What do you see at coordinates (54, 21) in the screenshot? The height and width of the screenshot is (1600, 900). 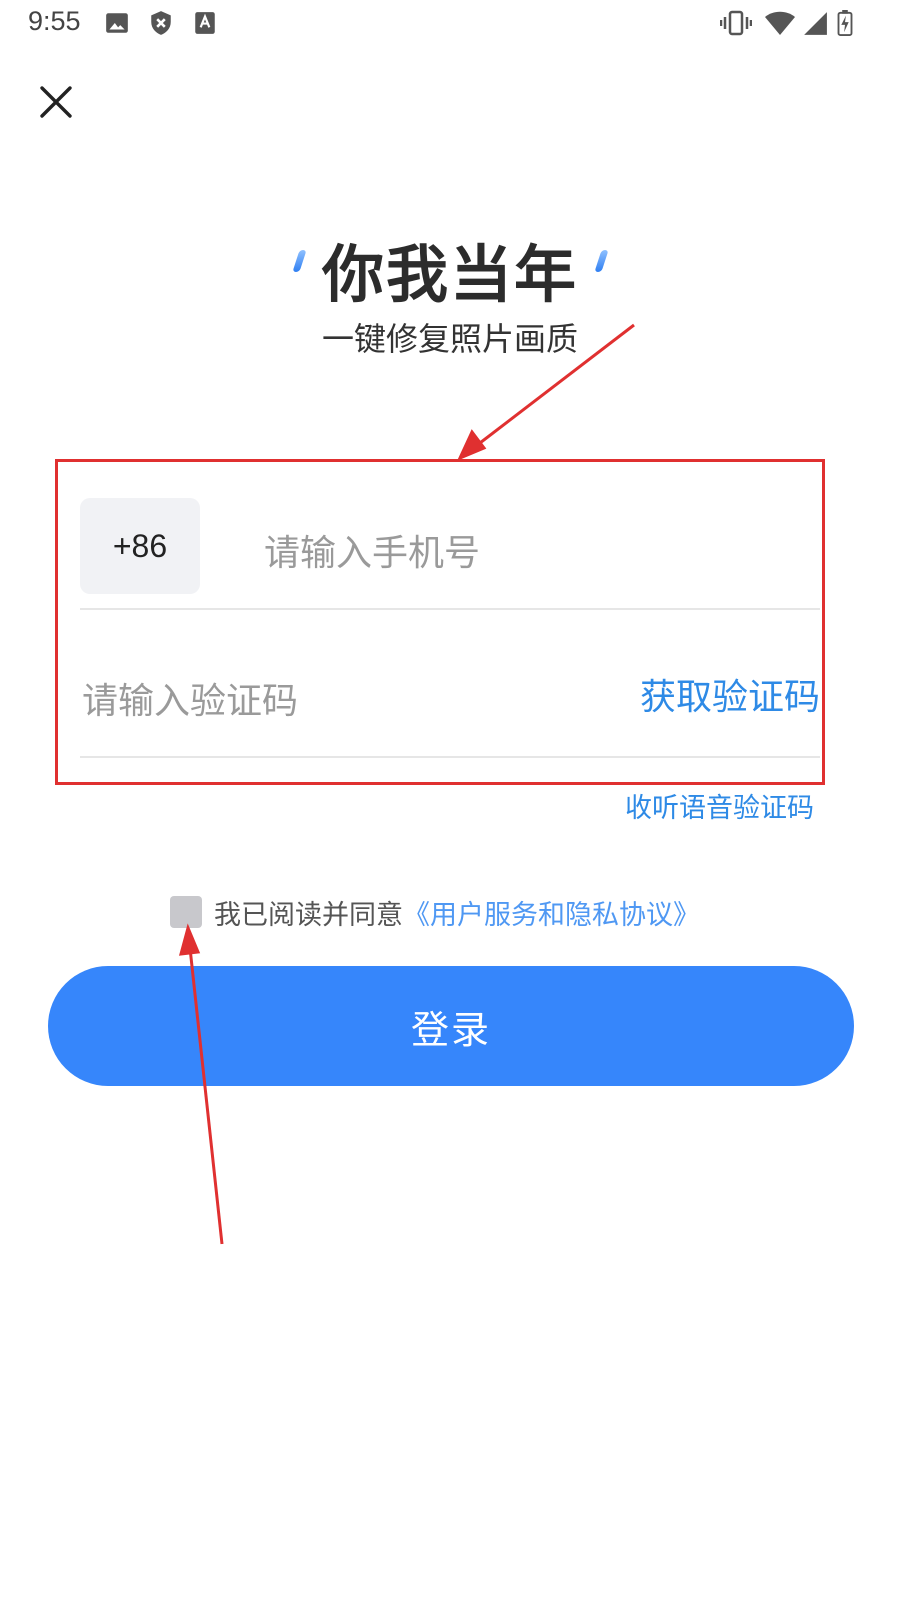 I see `status-time: 9:55` at bounding box center [54, 21].